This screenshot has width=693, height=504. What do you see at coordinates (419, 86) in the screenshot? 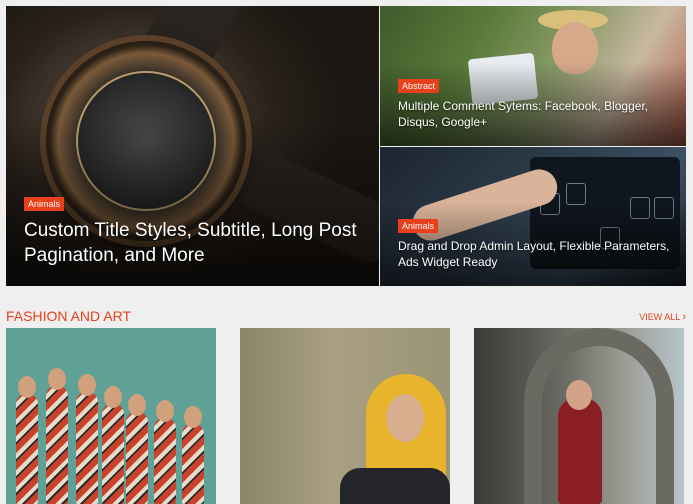
I see `category-badge: Abstract` at bounding box center [419, 86].